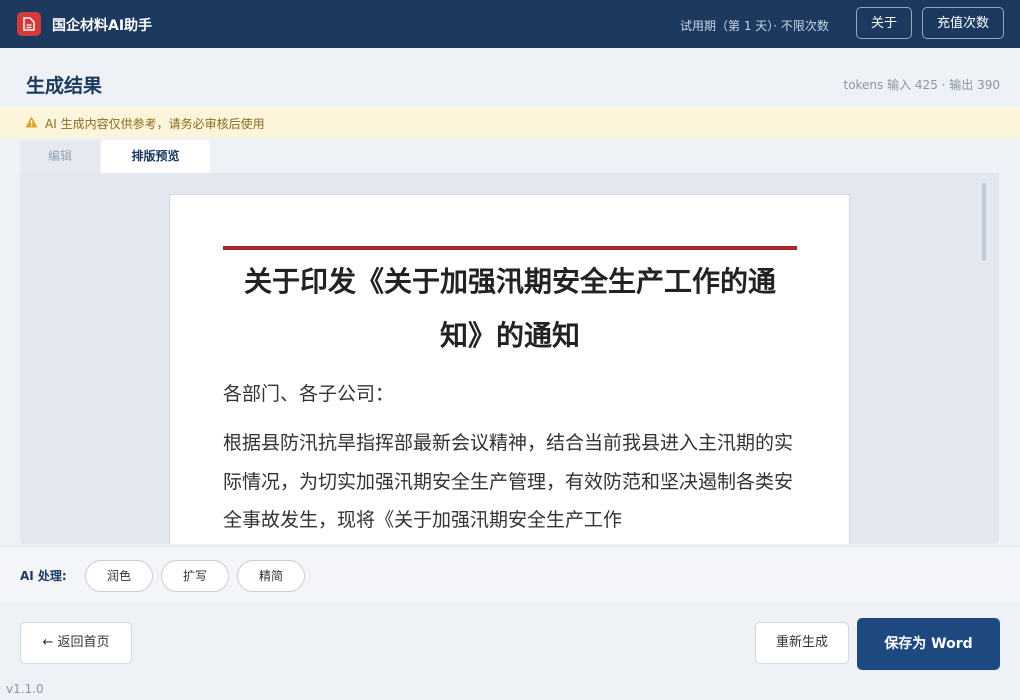  What do you see at coordinates (195, 576) in the screenshot?
I see `expand-button: 扩写` at bounding box center [195, 576].